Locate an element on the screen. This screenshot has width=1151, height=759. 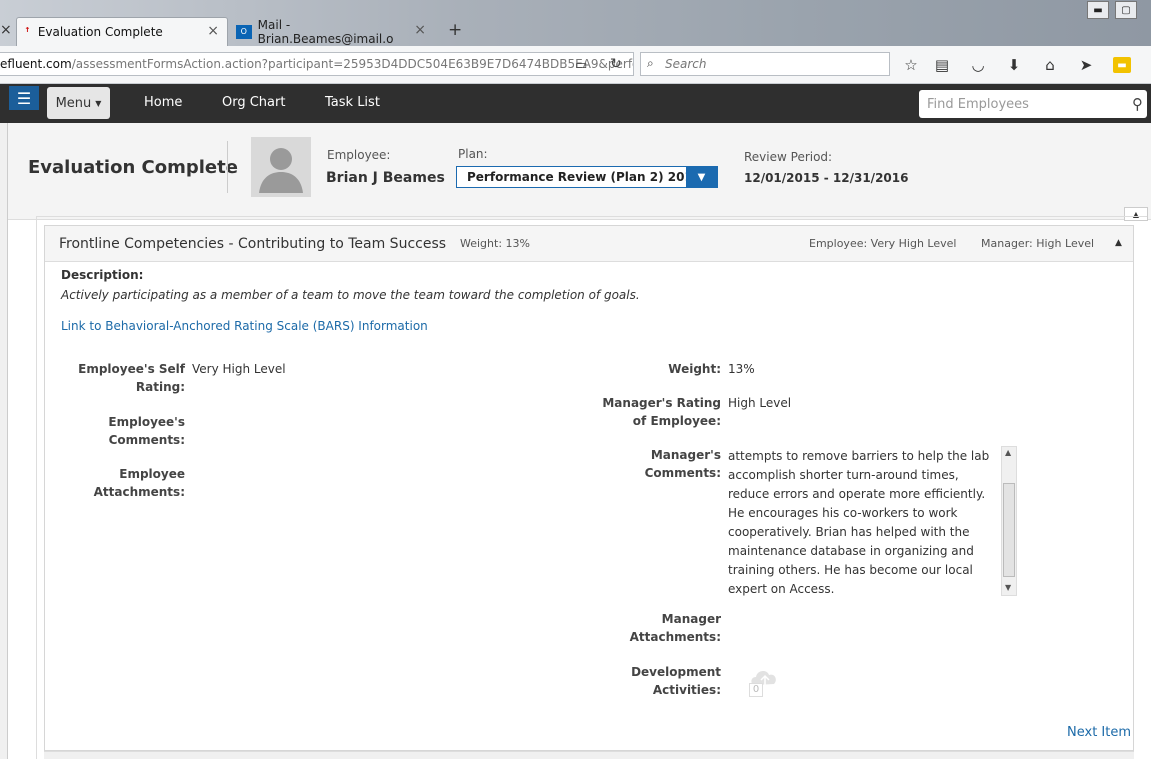
url-domain: efluent.com is located at coordinates (36, 64).